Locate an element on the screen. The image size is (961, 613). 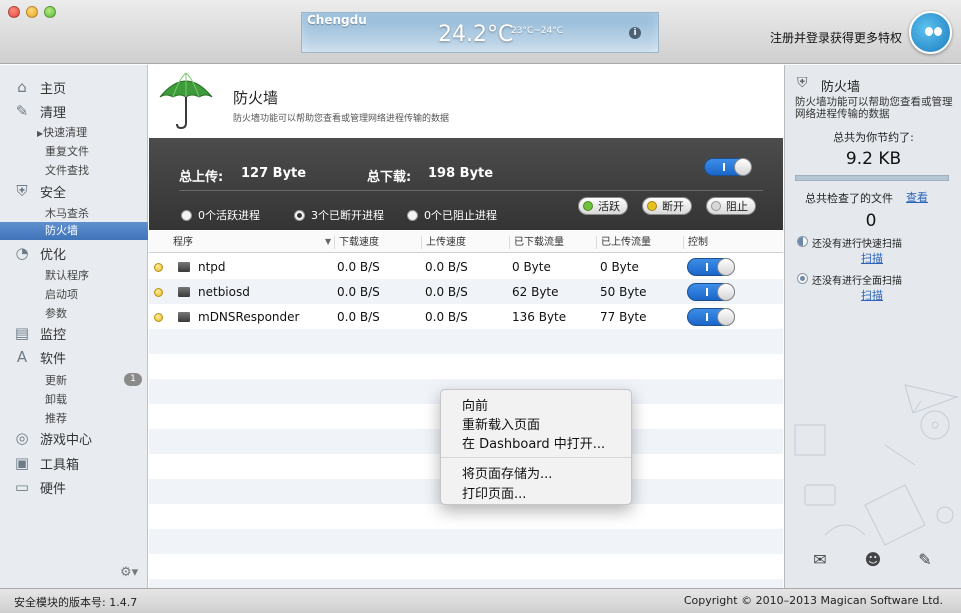
chart-icon: ▤ is located at coordinates (22, 333).